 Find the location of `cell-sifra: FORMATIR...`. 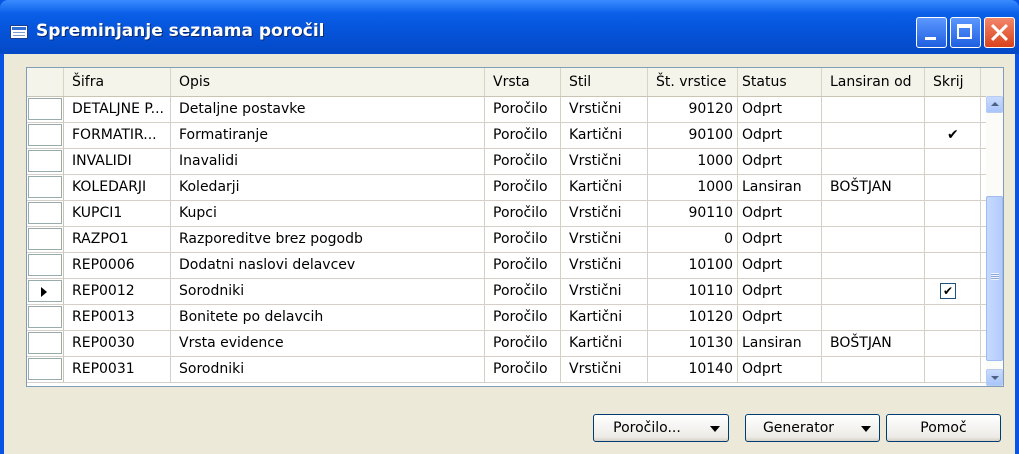

cell-sifra: FORMATIR... is located at coordinates (117, 135).